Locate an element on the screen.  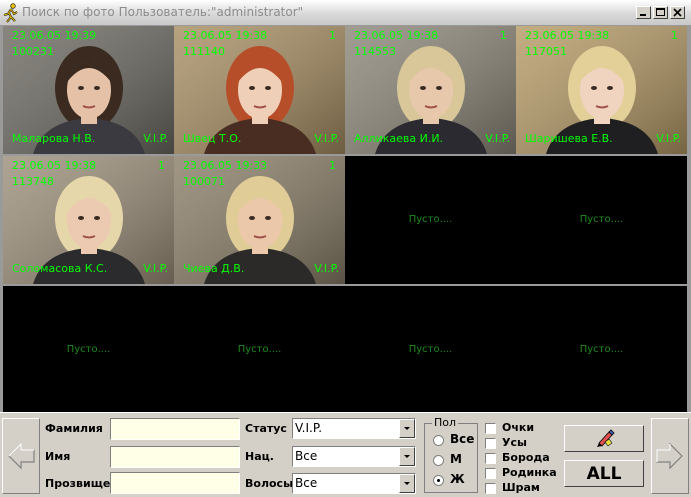
nationality-select: Все is located at coordinates (354, 456).